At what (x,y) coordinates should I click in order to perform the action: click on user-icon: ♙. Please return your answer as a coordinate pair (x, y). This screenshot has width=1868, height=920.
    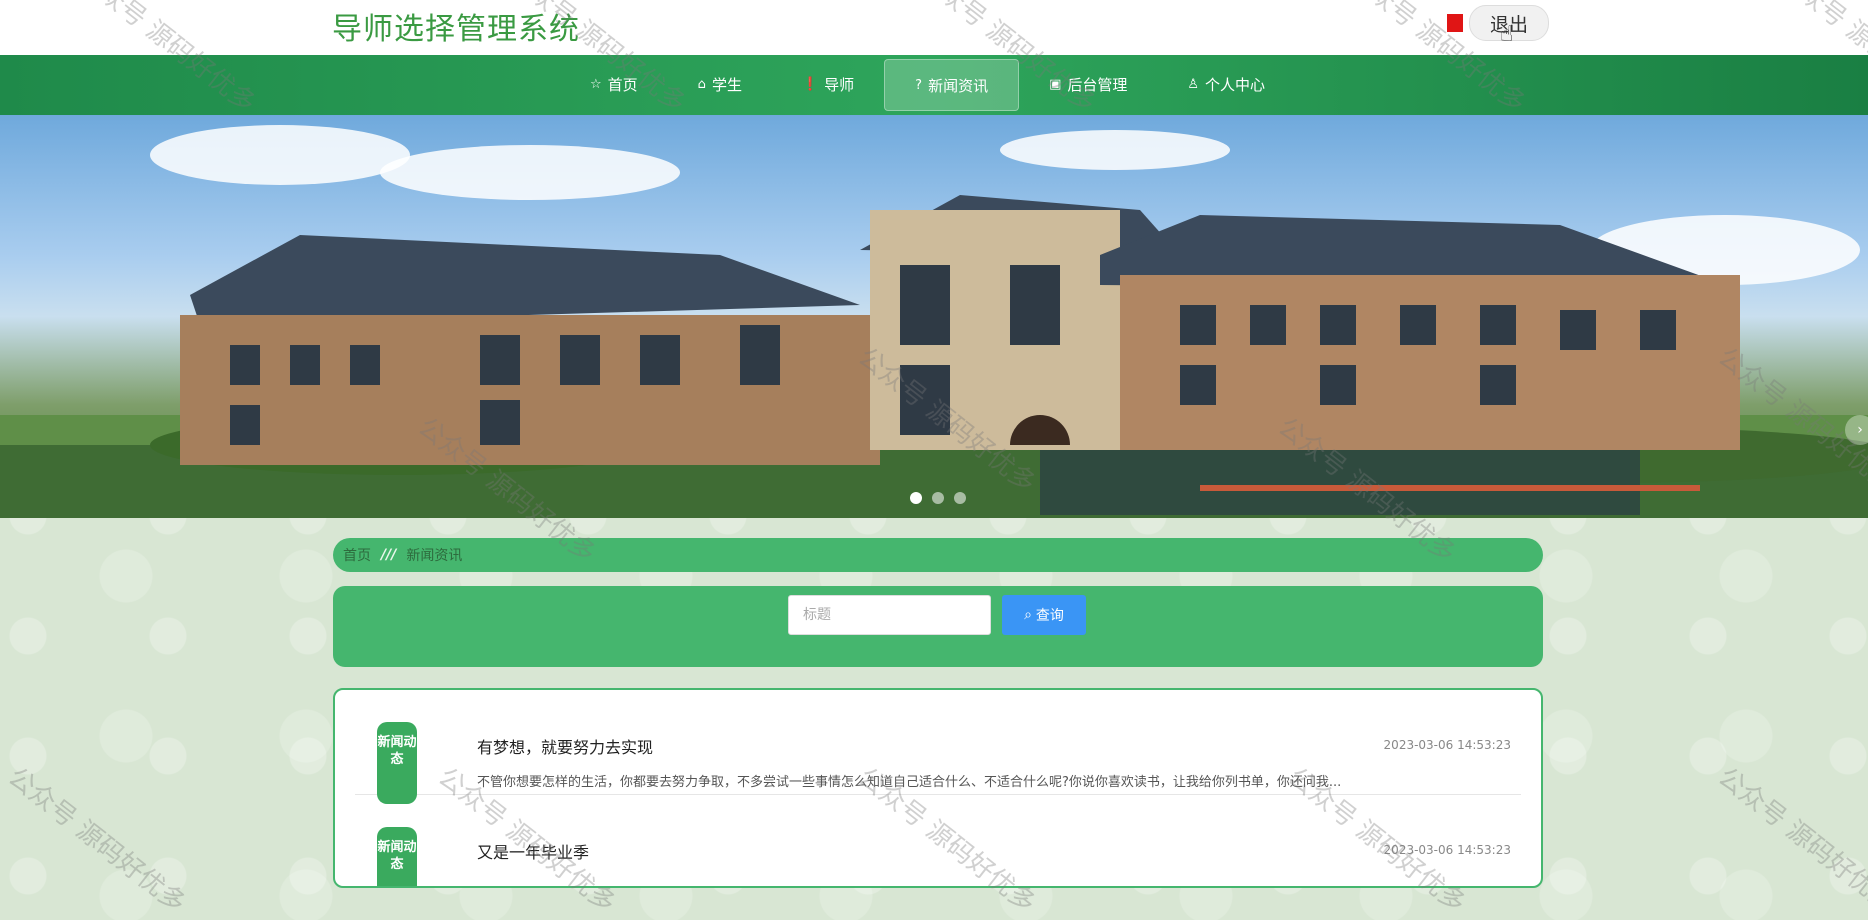
    Looking at the image, I should click on (1193, 84).